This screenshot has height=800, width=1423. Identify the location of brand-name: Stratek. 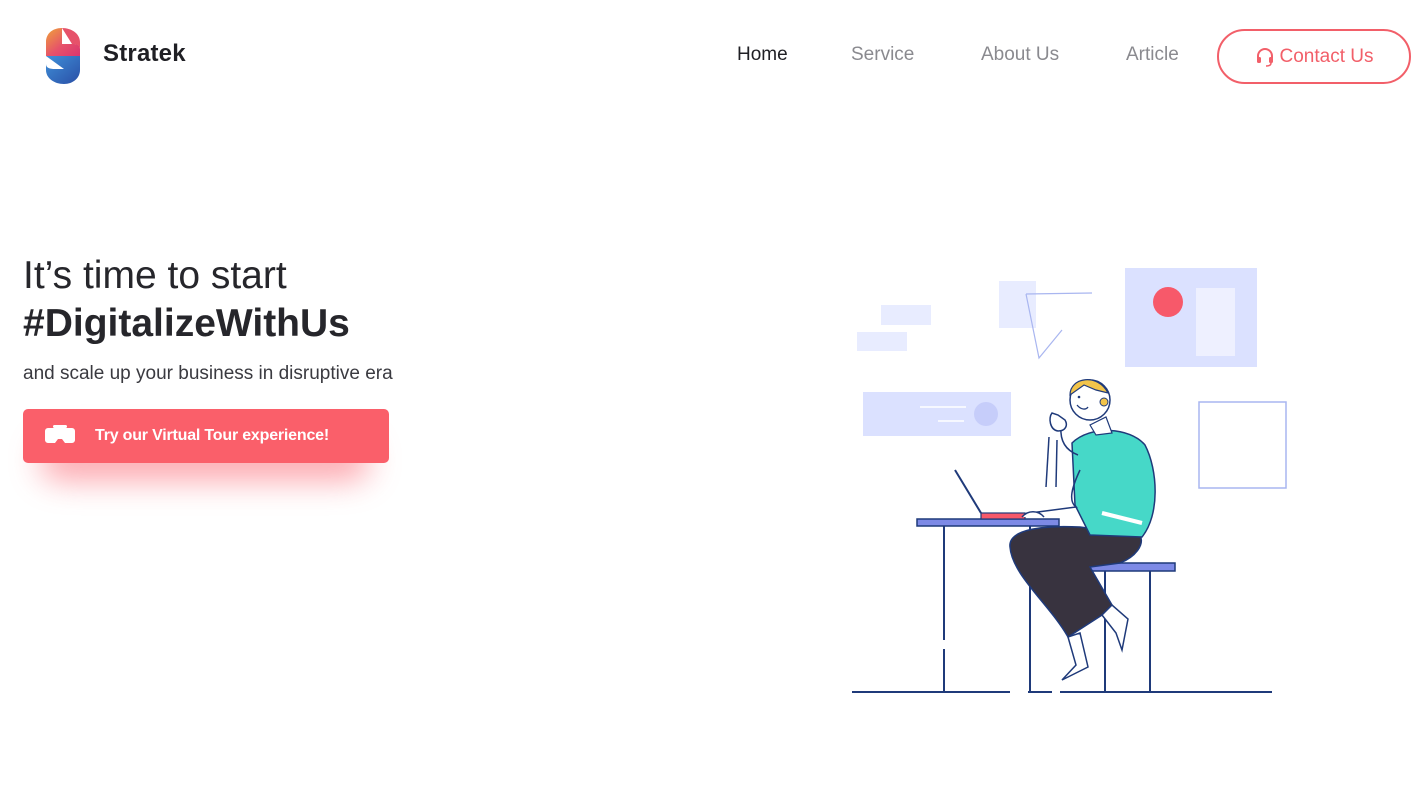
(144, 54).